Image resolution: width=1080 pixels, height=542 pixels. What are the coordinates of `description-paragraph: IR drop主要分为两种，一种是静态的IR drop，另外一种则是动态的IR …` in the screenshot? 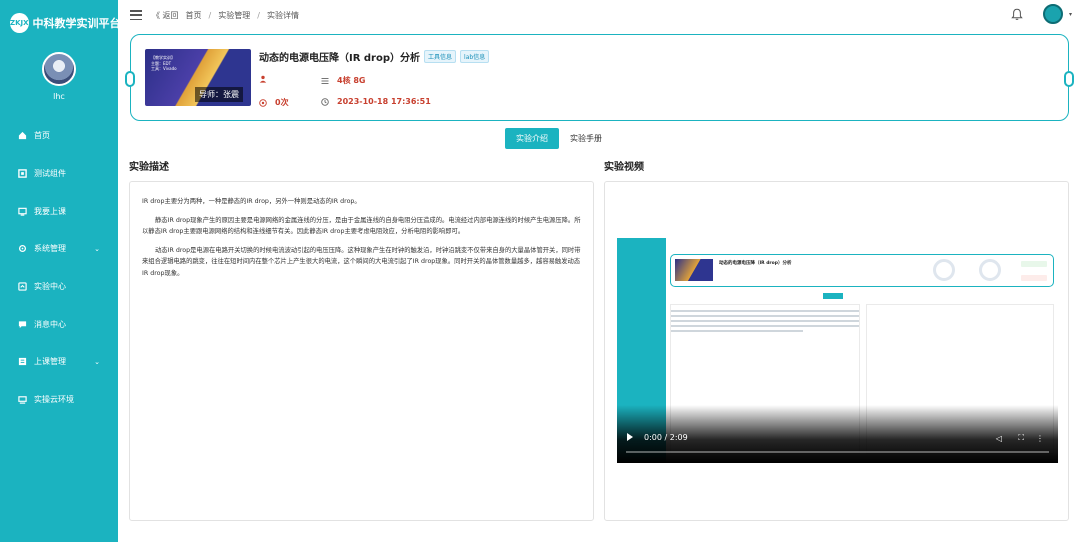 It's located at (251, 201).